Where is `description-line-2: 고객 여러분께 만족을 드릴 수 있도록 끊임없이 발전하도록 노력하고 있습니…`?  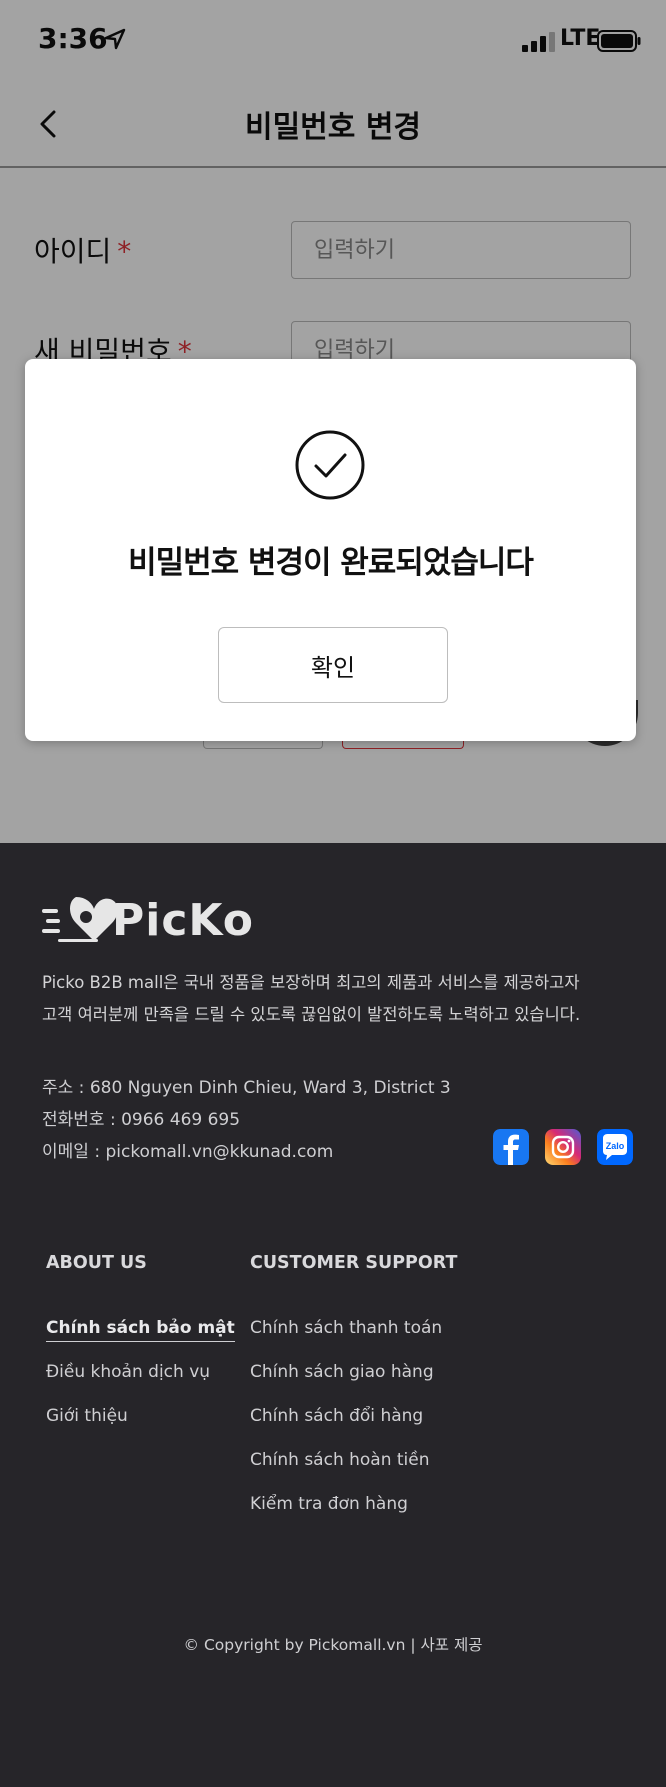 description-line-2: 고객 여러분께 만족을 드릴 수 있도록 끊임없이 발전하도록 노력하고 있습니… is located at coordinates (311, 1014).